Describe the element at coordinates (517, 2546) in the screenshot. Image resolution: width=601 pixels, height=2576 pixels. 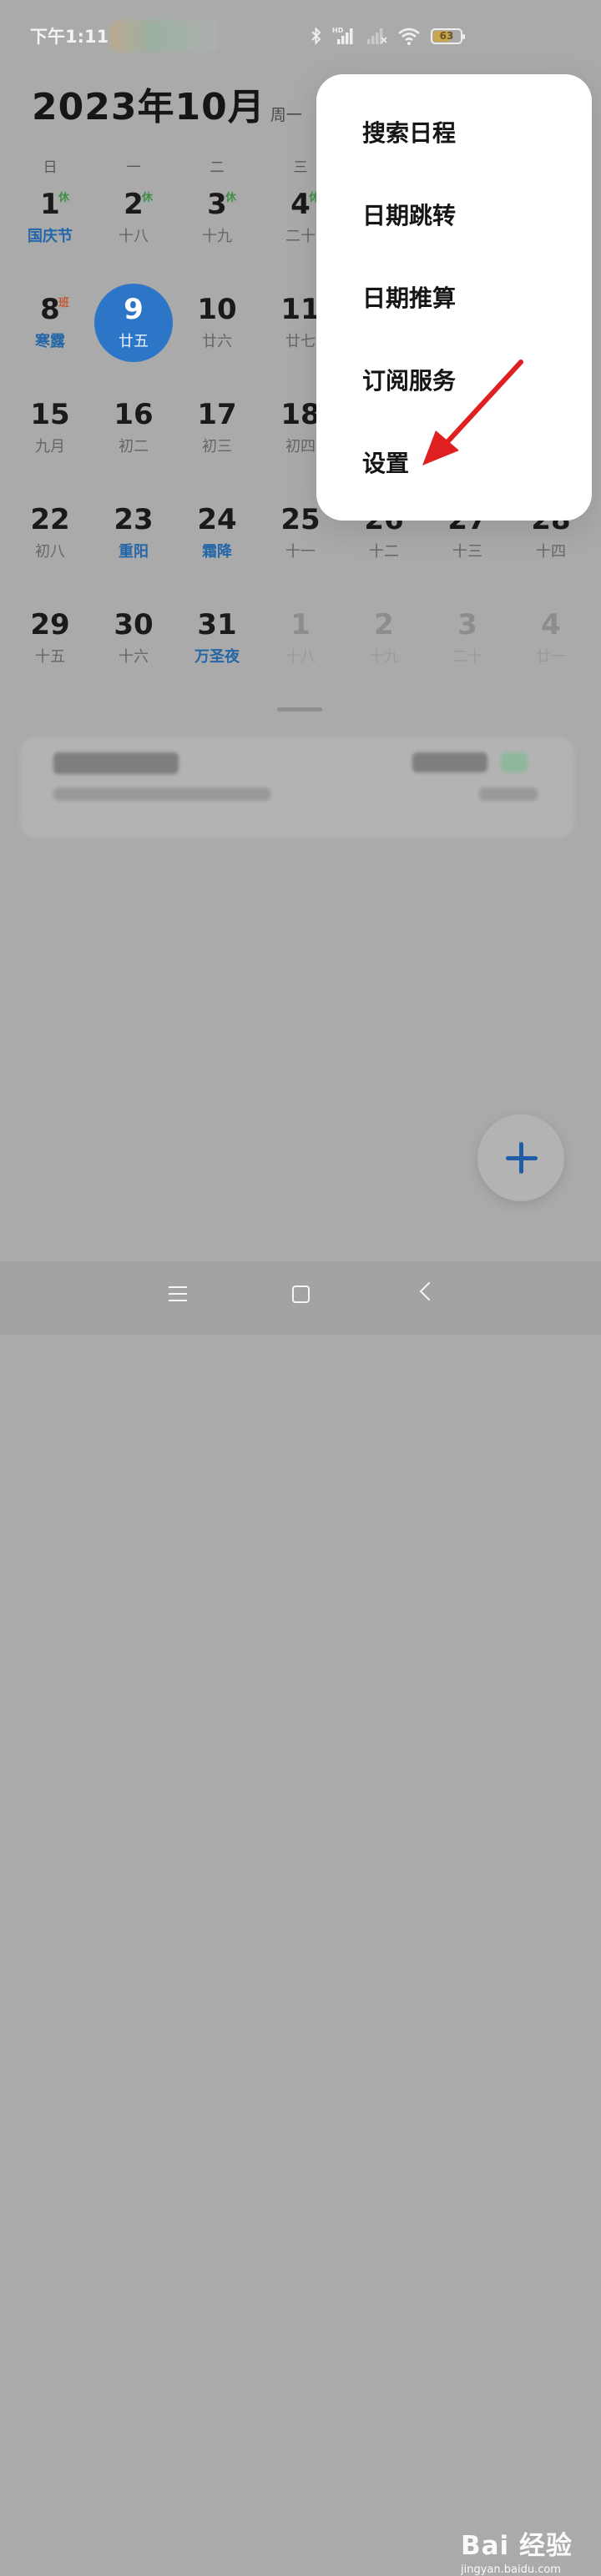
I see `watermark-logo: Bai 经验` at that location.